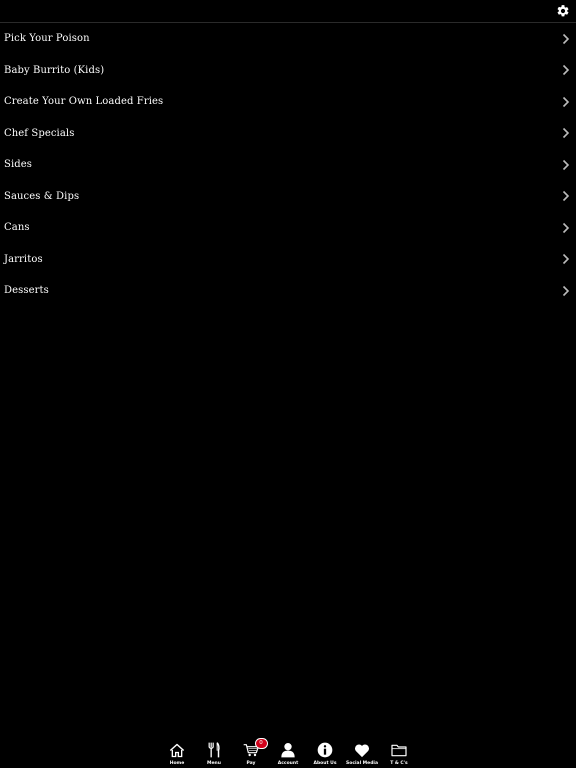  What do you see at coordinates (362, 763) in the screenshot?
I see `tab-label: Social Media` at bounding box center [362, 763].